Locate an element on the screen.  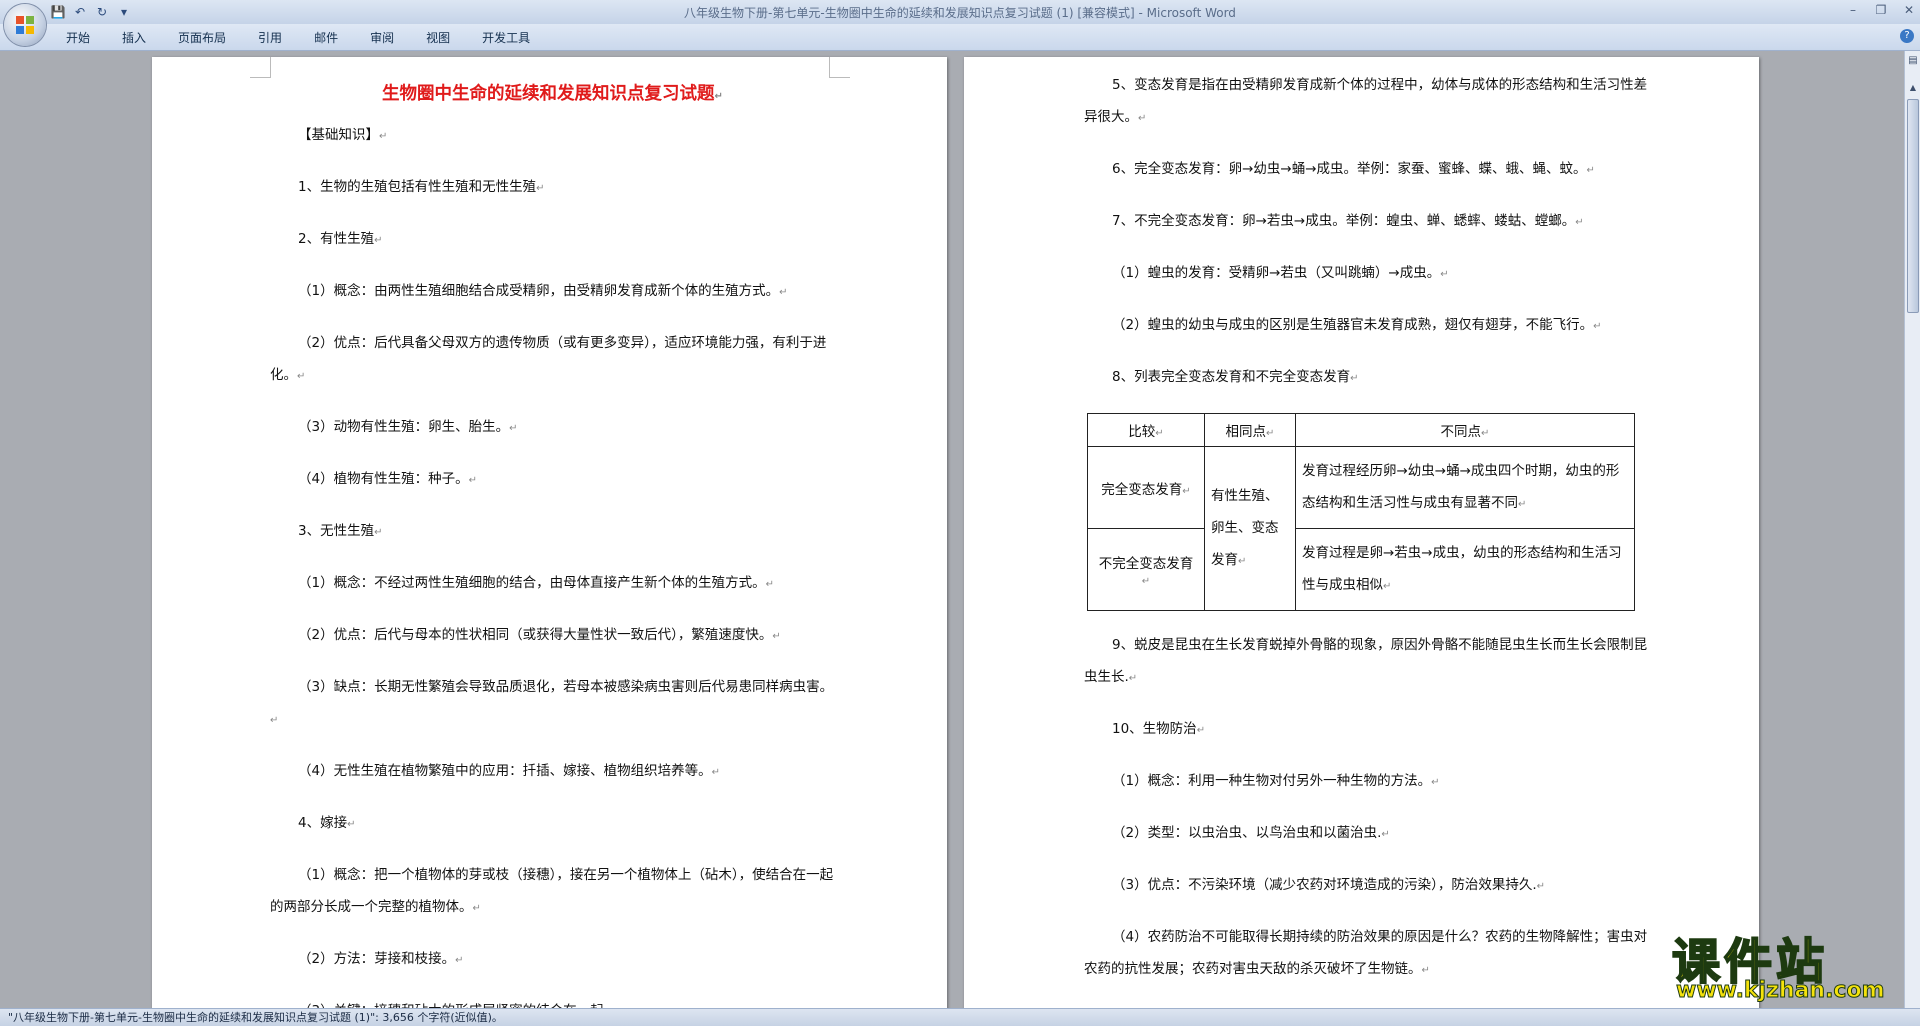
watermark-logo: 课件站 www.kjzhan.com is located at coordinates (1788, 963).